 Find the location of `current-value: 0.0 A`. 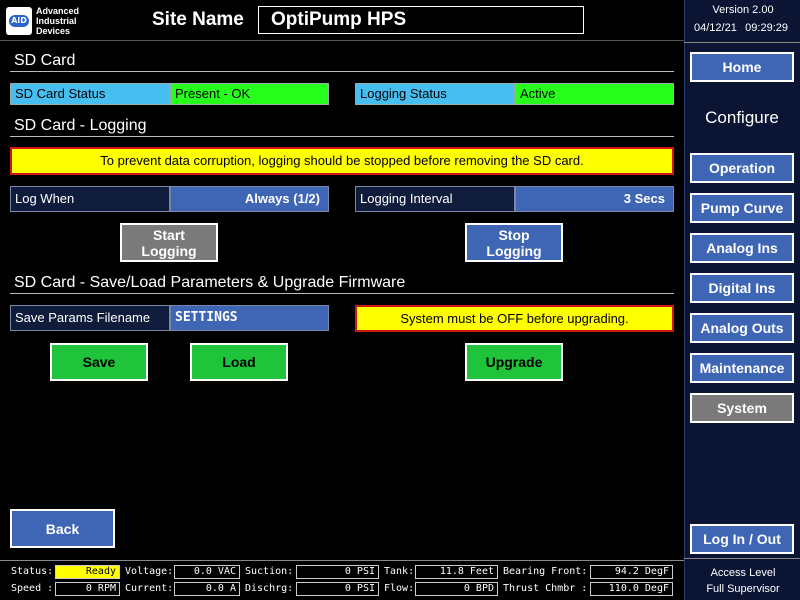

current-value: 0.0 A is located at coordinates (207, 589).